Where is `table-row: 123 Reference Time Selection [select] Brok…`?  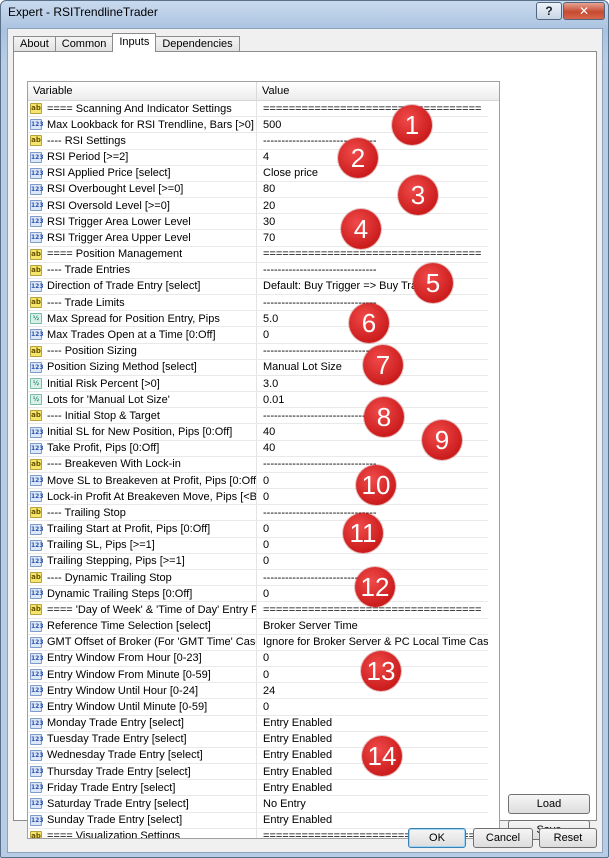 table-row: 123 Reference Time Selection [select] Brok… is located at coordinates (258, 626).